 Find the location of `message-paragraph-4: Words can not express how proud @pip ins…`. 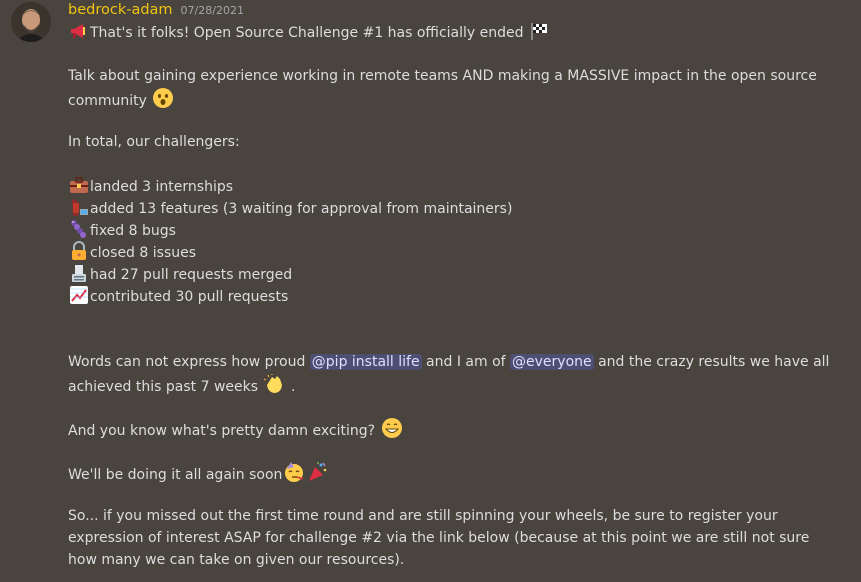

message-paragraph-4: Words can not express how proud @pip ins… is located at coordinates (448, 362).